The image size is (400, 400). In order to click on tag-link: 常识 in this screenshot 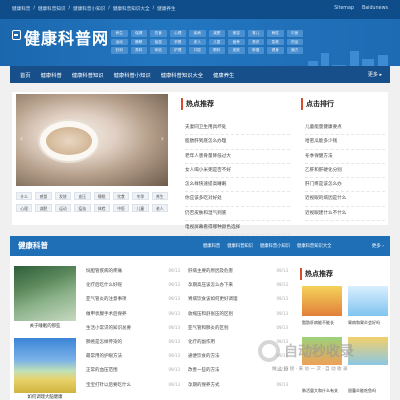, I will do `click(255, 41)`.